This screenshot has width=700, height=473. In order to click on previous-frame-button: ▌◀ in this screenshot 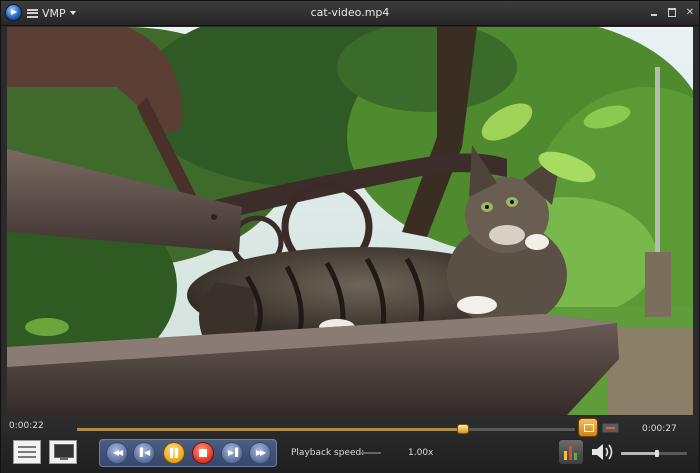, I will do `click(144, 453)`.